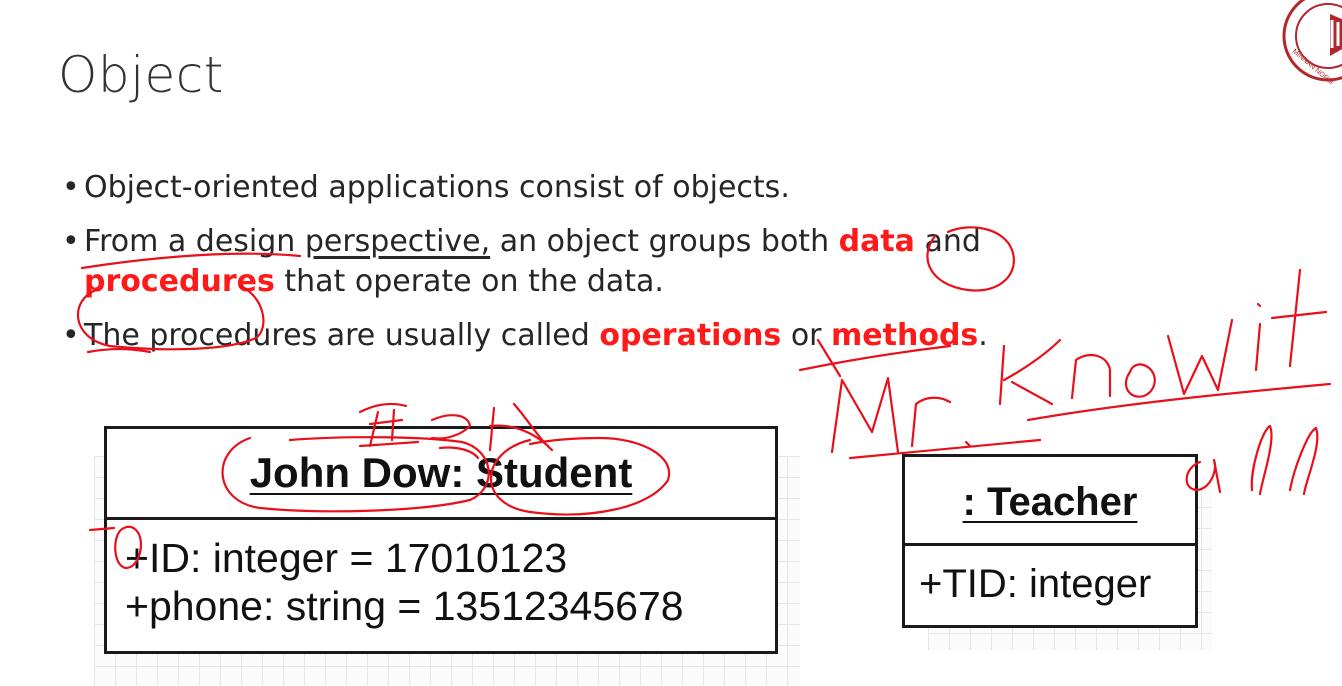 The height and width of the screenshot is (686, 1342). What do you see at coordinates (469, 281) in the screenshot?
I see `bullet-2-text-d: that operate on the data.` at bounding box center [469, 281].